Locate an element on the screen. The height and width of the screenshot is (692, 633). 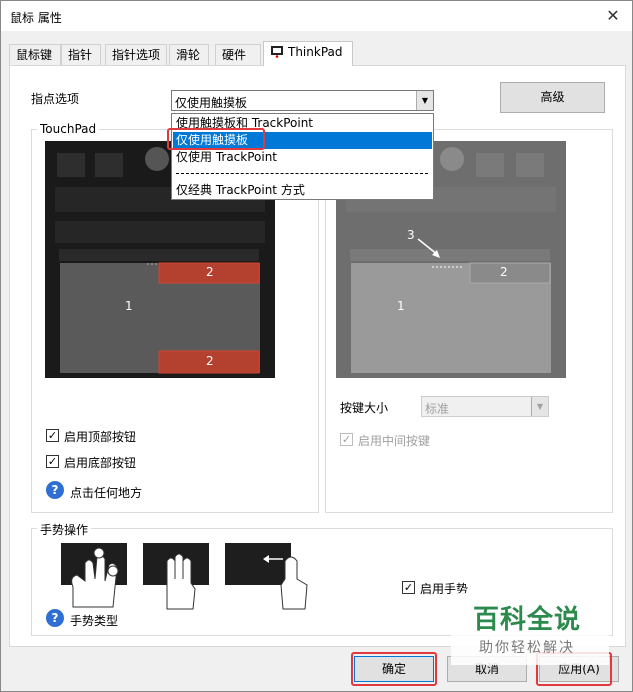
enable-top-buttons-checkbox: ✓ is located at coordinates (52, 435).